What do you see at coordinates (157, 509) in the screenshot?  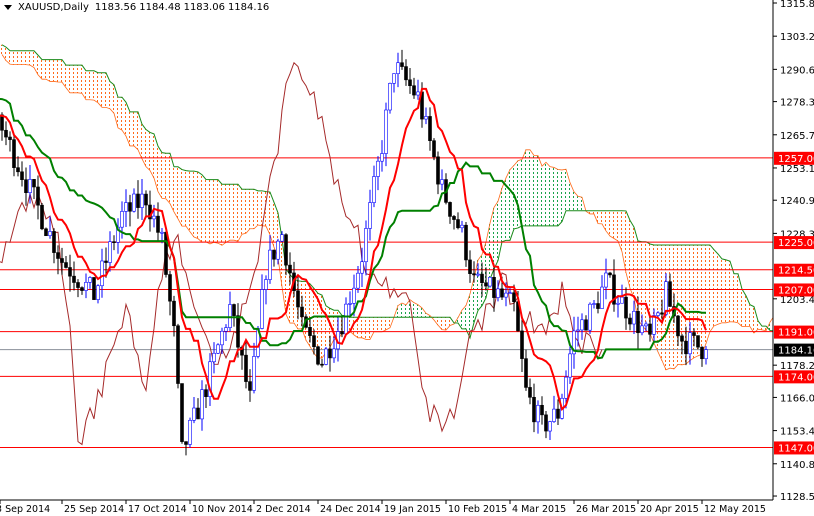 I see `time-tick-label: 17 Oct 2014` at bounding box center [157, 509].